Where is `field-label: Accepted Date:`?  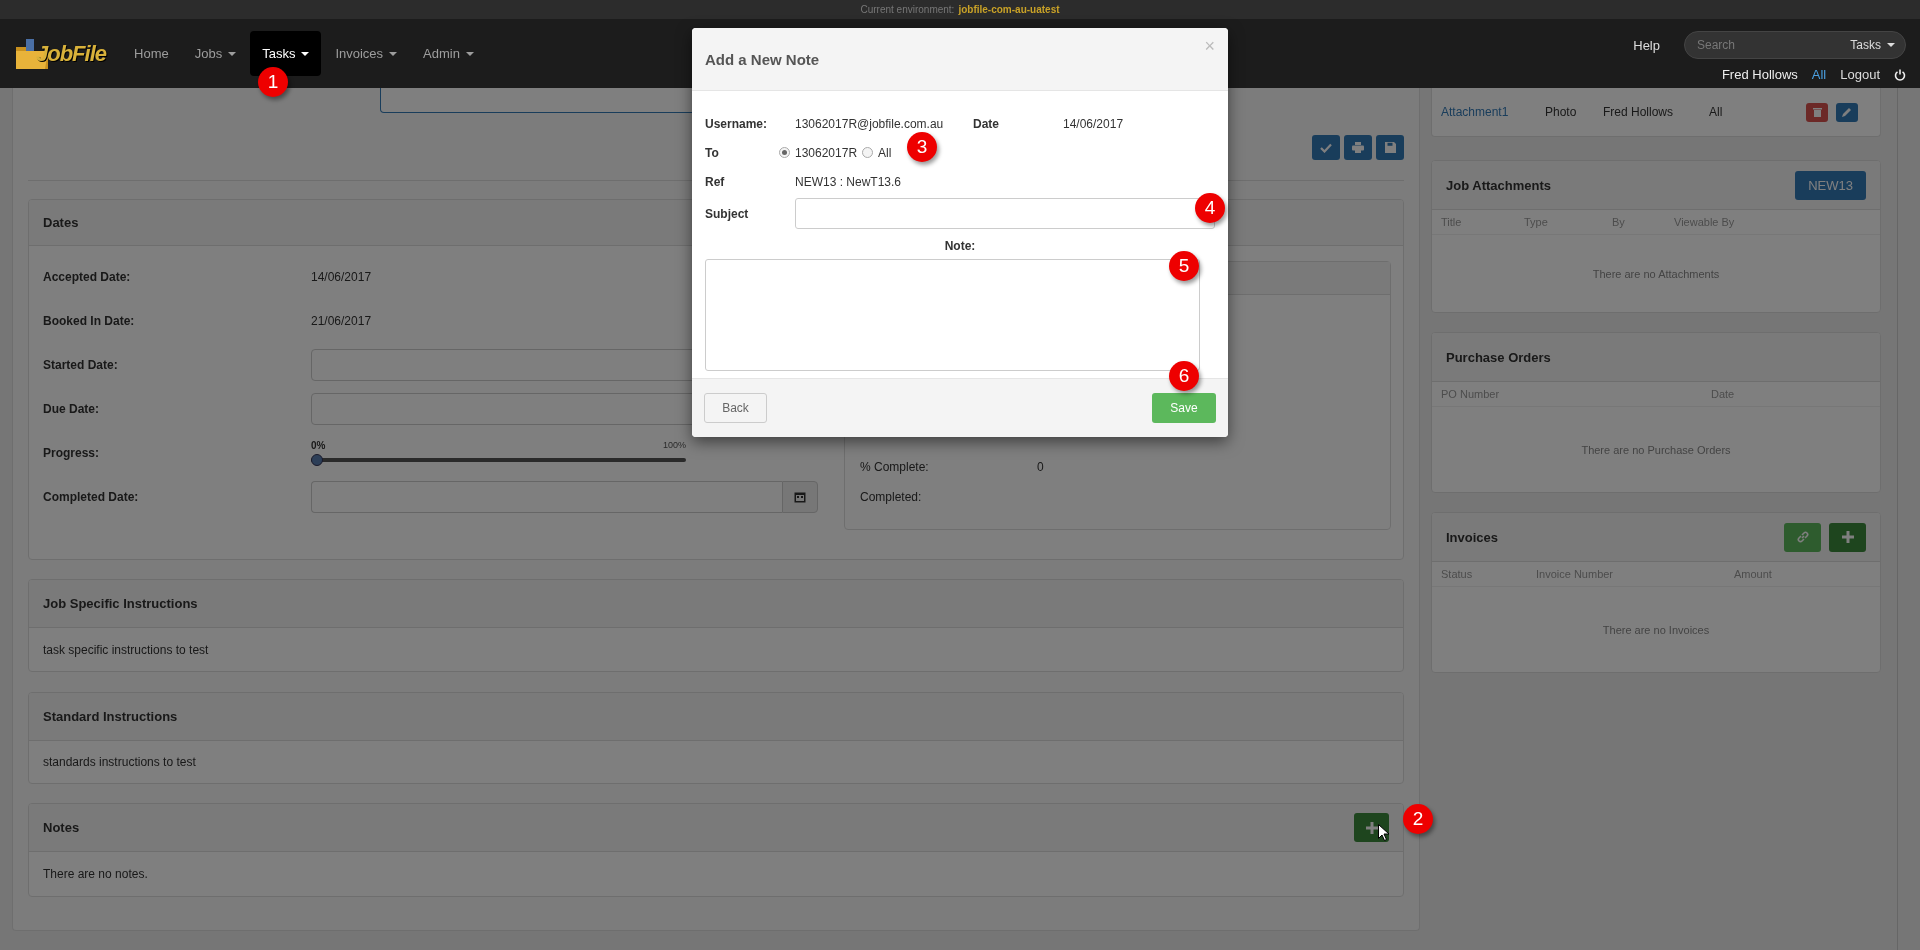 field-label: Accepted Date: is located at coordinates (87, 277).